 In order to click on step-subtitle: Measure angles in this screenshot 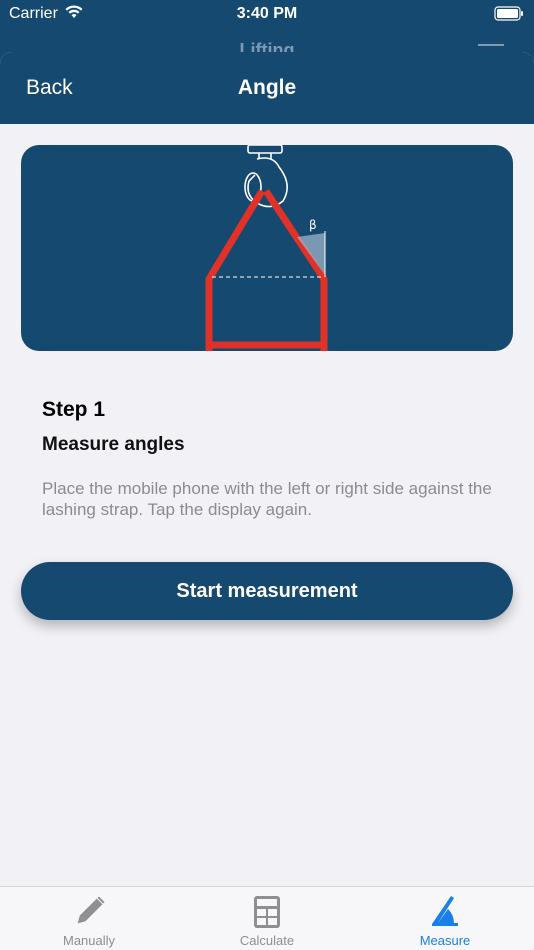, I will do `click(113, 444)`.